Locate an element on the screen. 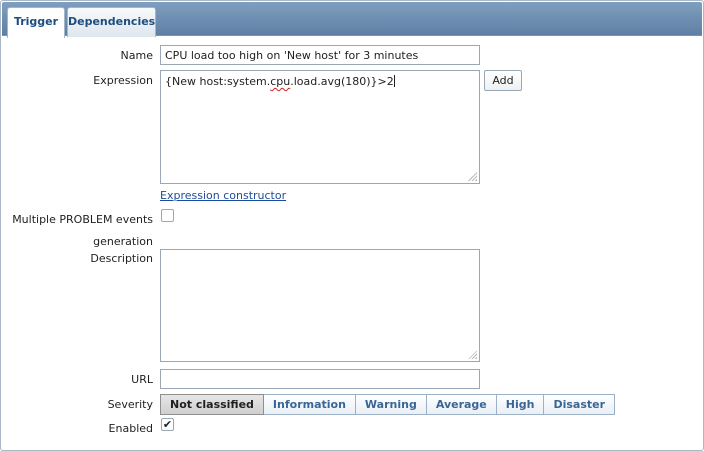 Image resolution: width=704 pixels, height=451 pixels. url-input is located at coordinates (320, 379).